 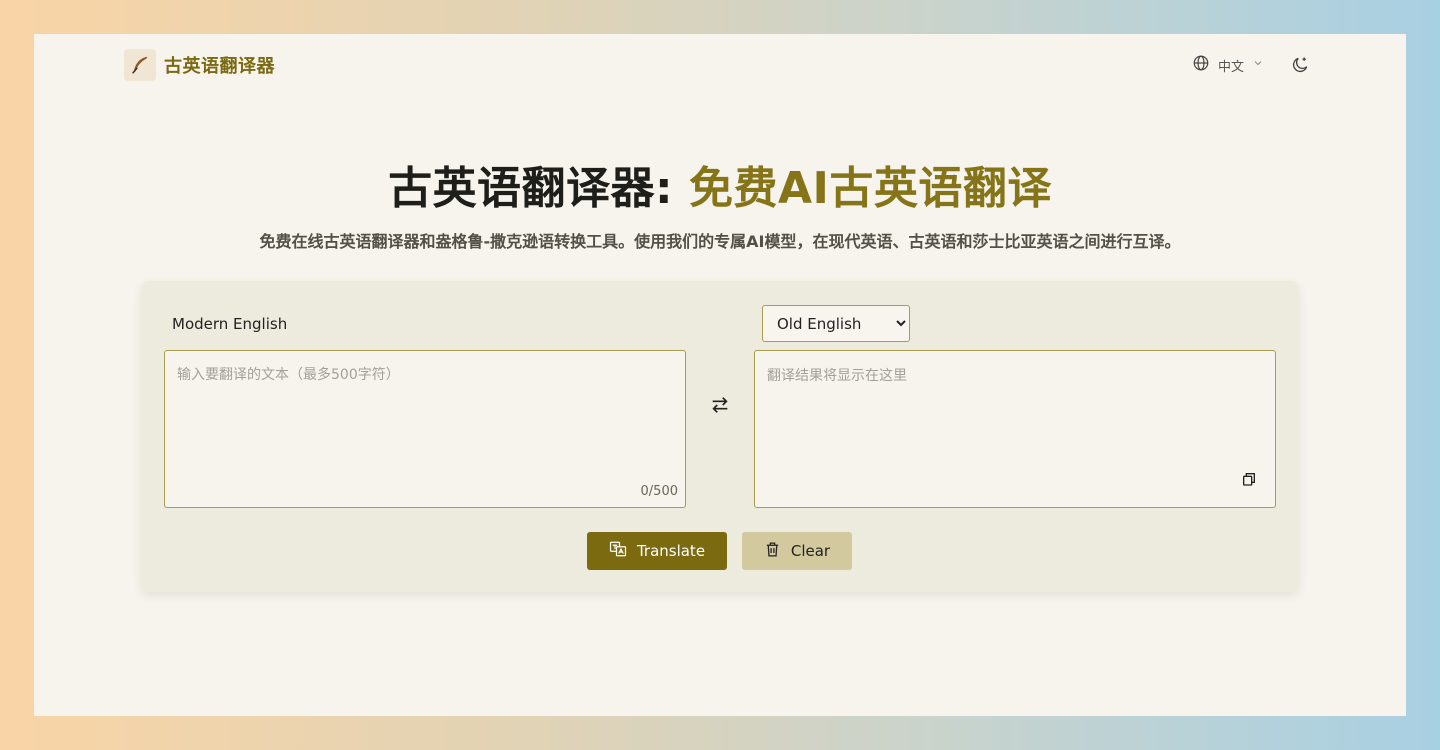 I want to click on clear-button: Clear, so click(x=797, y=551).